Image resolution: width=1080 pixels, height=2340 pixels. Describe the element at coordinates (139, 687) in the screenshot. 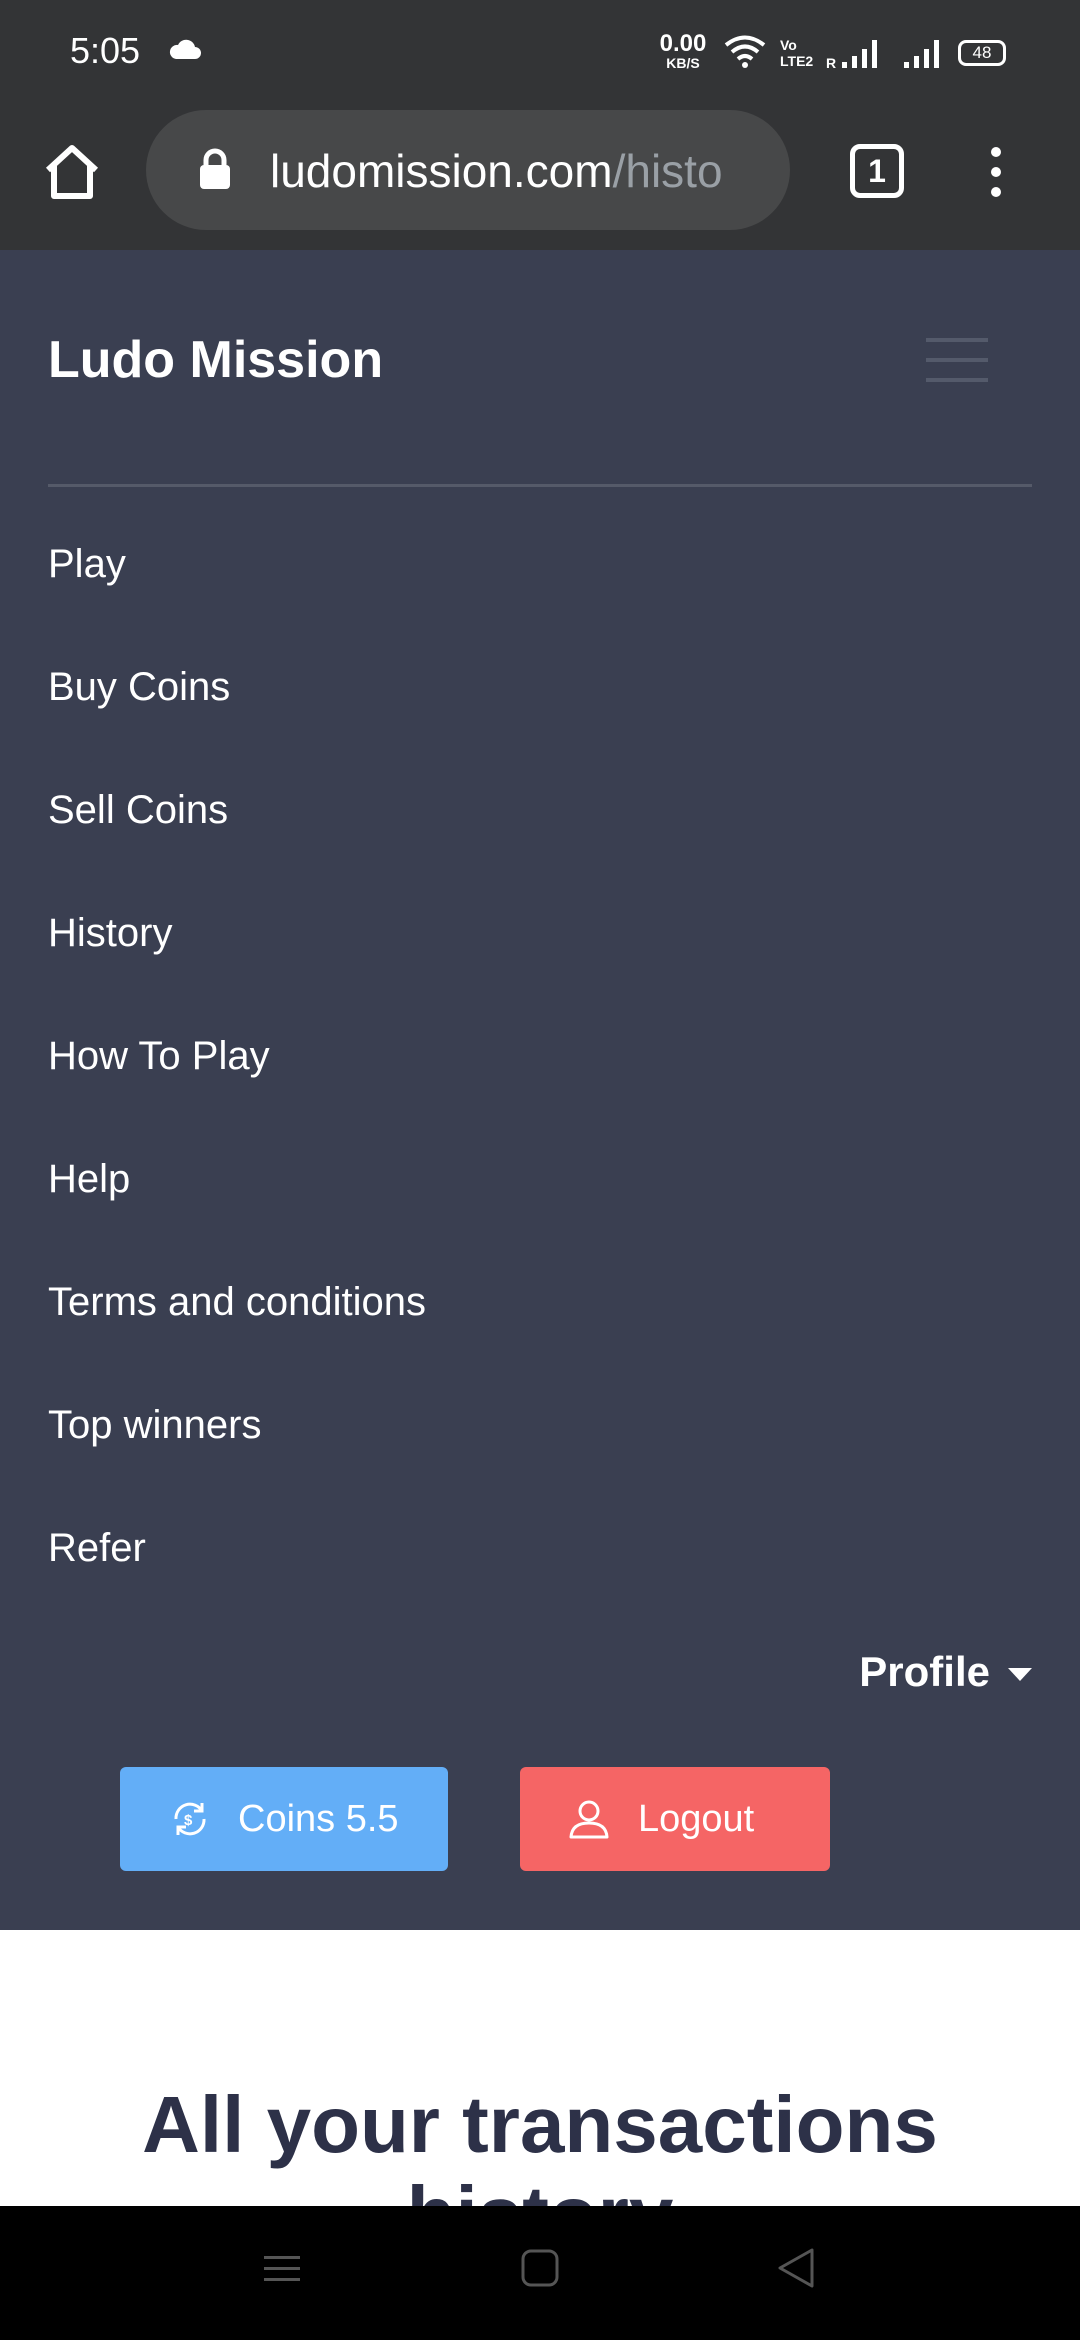

I see `nav-item-buy-coins: Buy Coins` at that location.